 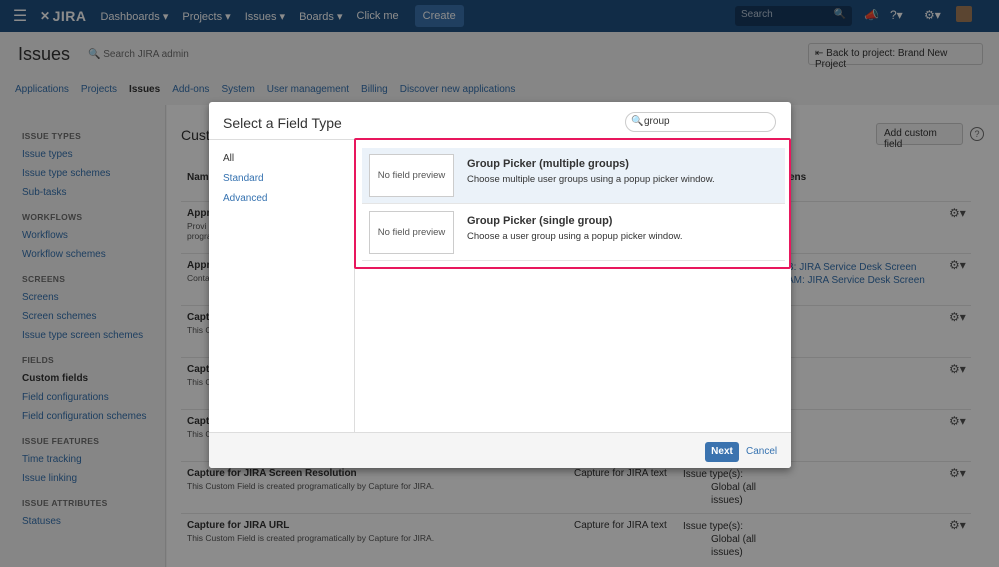 I want to click on dialog-header: Select a Field Type 🔍 group, so click(x=500, y=121).